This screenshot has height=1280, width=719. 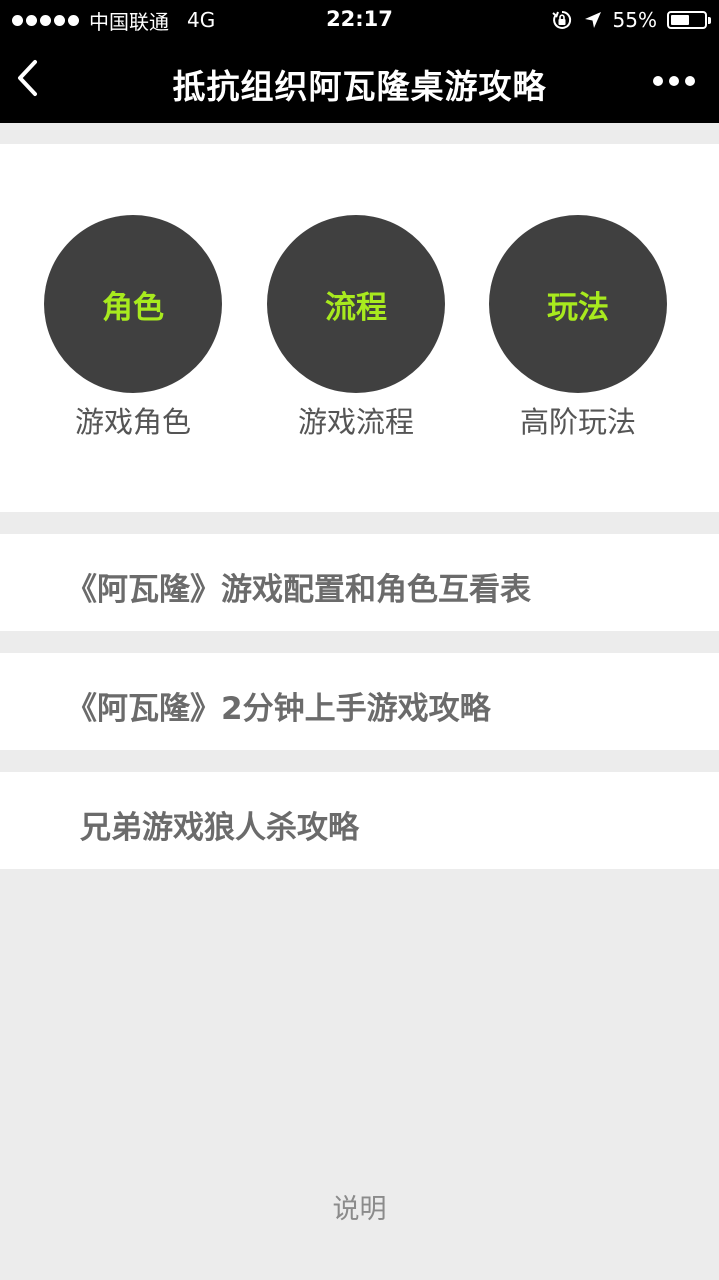 What do you see at coordinates (359, 86) in the screenshot?
I see `page-title: 抵抗组织阿瓦隆桌游攻略` at bounding box center [359, 86].